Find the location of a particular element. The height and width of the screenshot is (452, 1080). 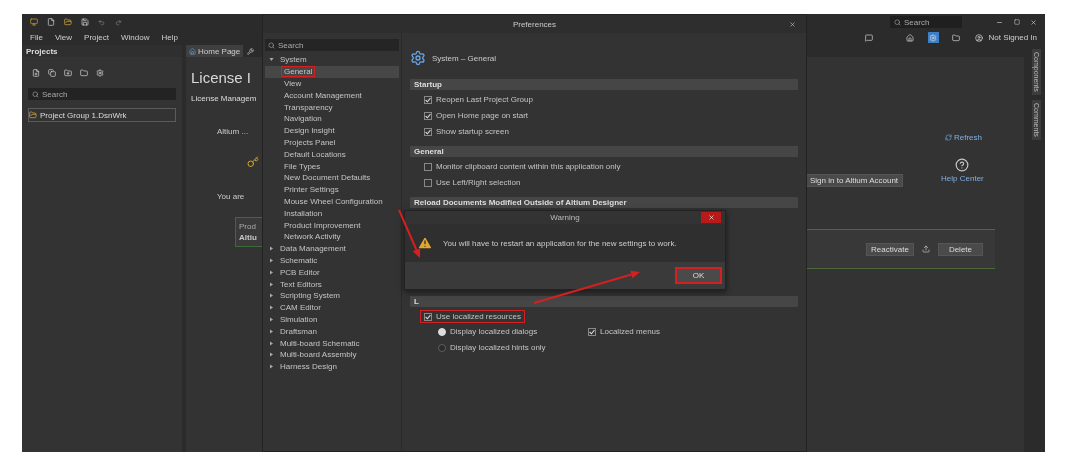

help-icon is located at coordinates (962, 165).